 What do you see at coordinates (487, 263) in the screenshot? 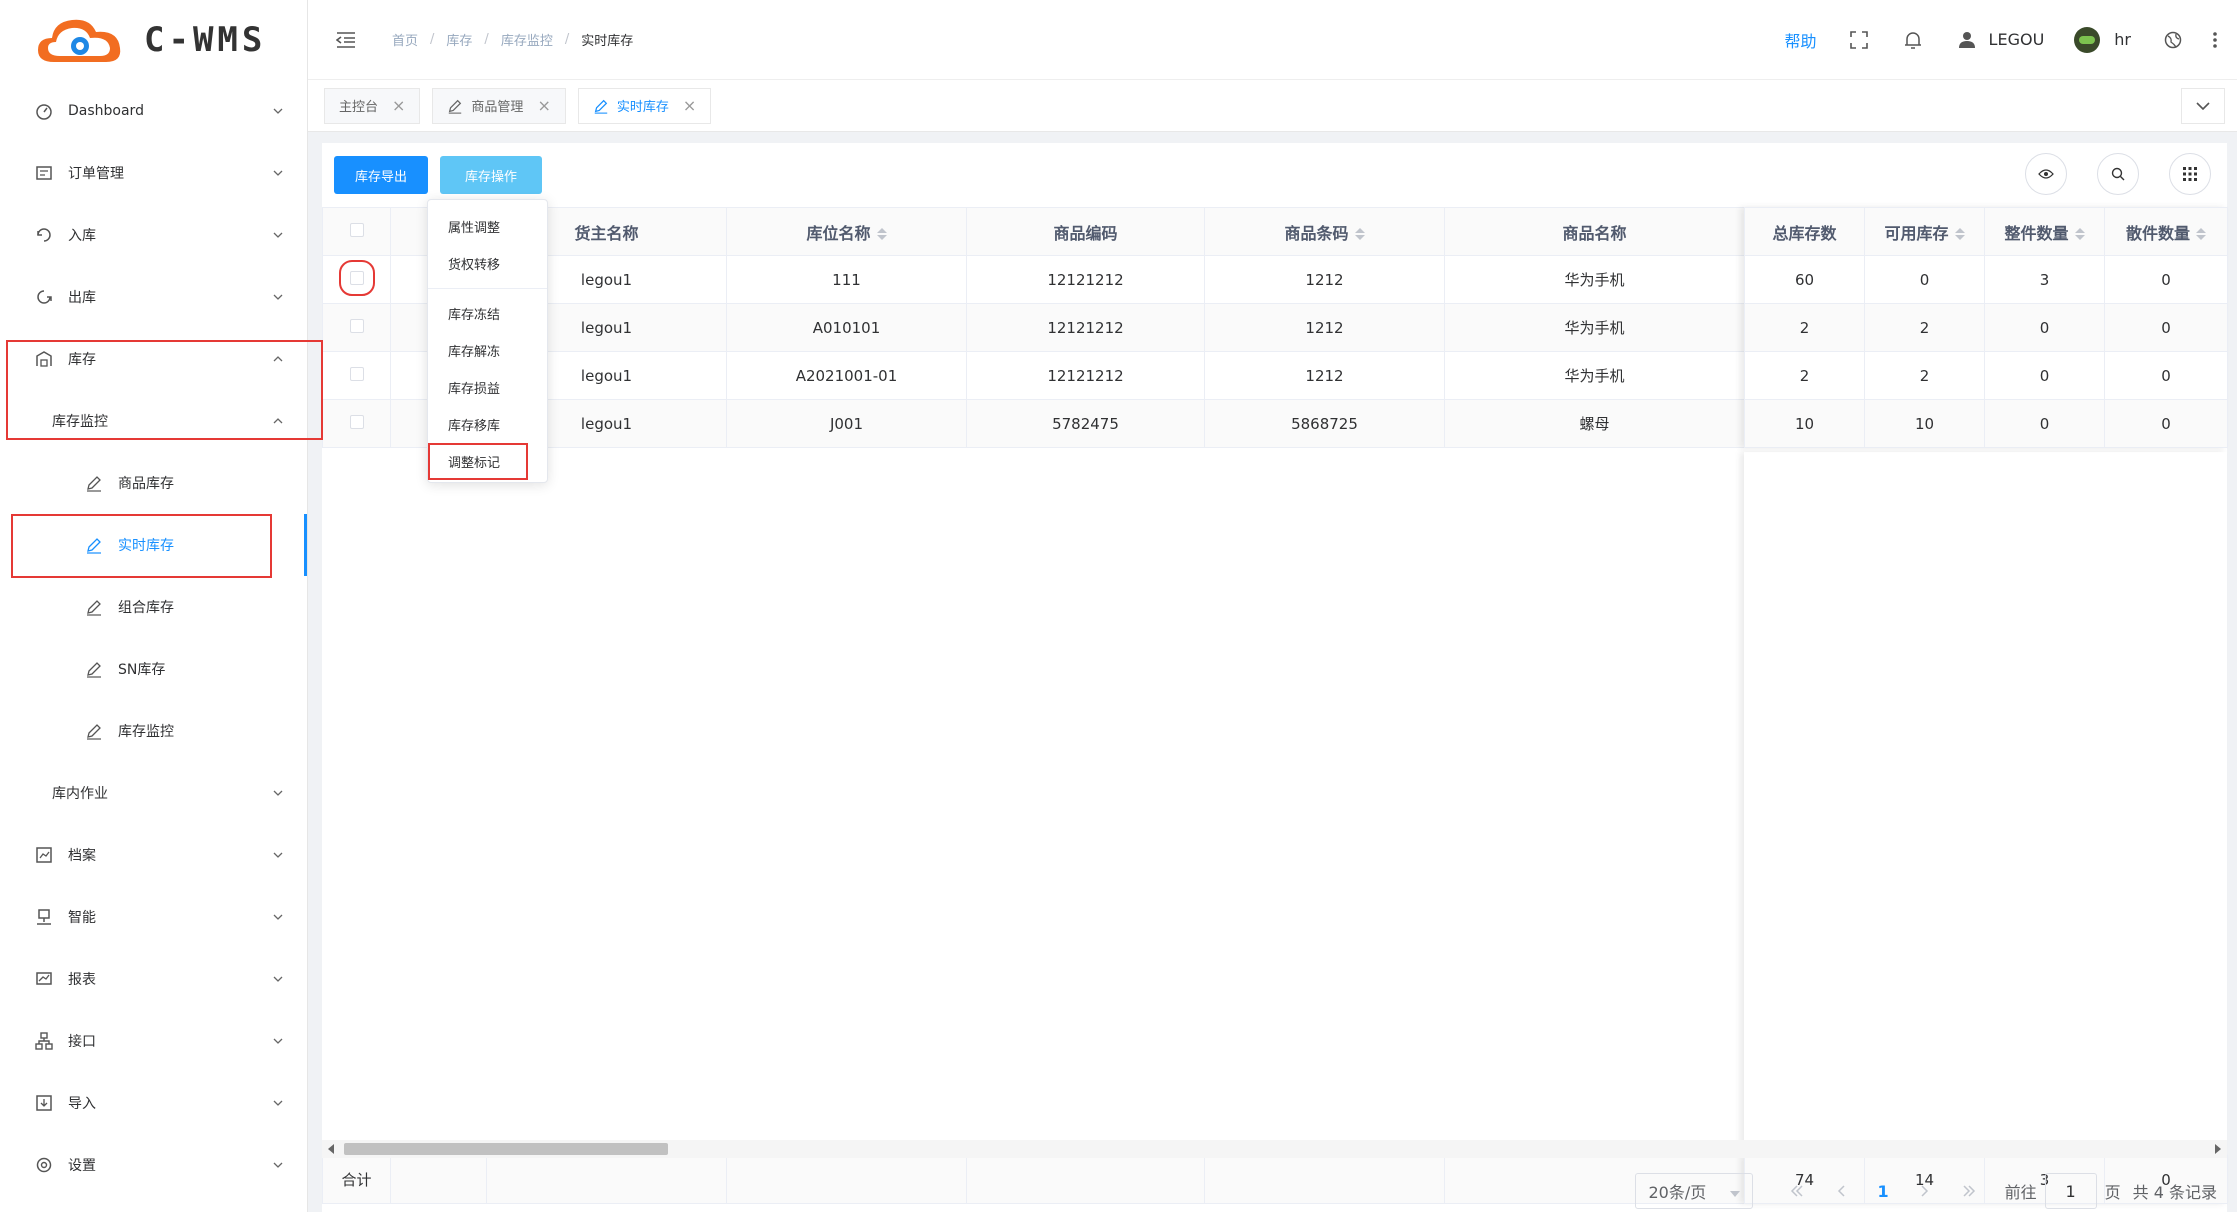
I see `menu-item-ownership-transfer: 货权转移` at bounding box center [487, 263].